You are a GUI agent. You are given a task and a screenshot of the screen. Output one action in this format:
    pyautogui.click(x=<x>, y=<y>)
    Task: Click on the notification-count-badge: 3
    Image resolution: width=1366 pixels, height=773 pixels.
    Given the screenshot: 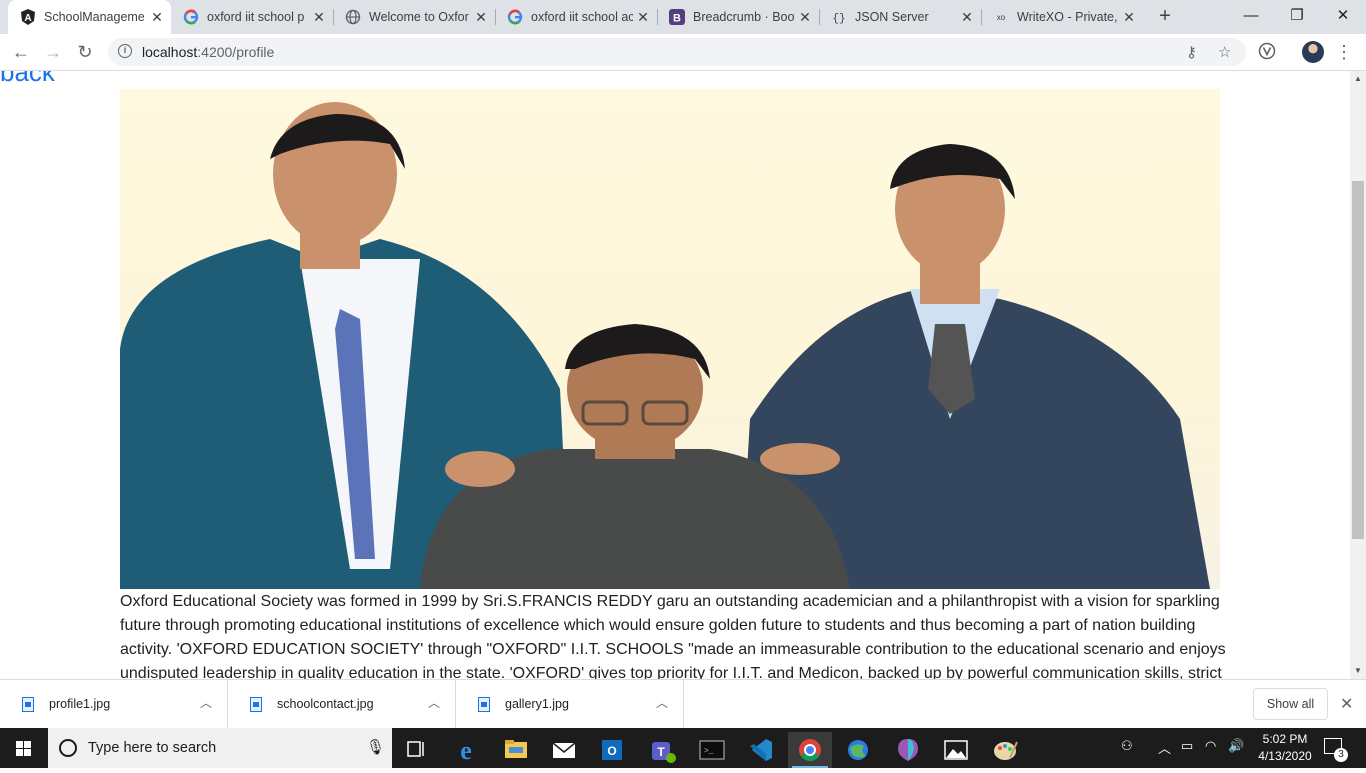 What is the action you would take?
    pyautogui.click(x=1341, y=755)
    